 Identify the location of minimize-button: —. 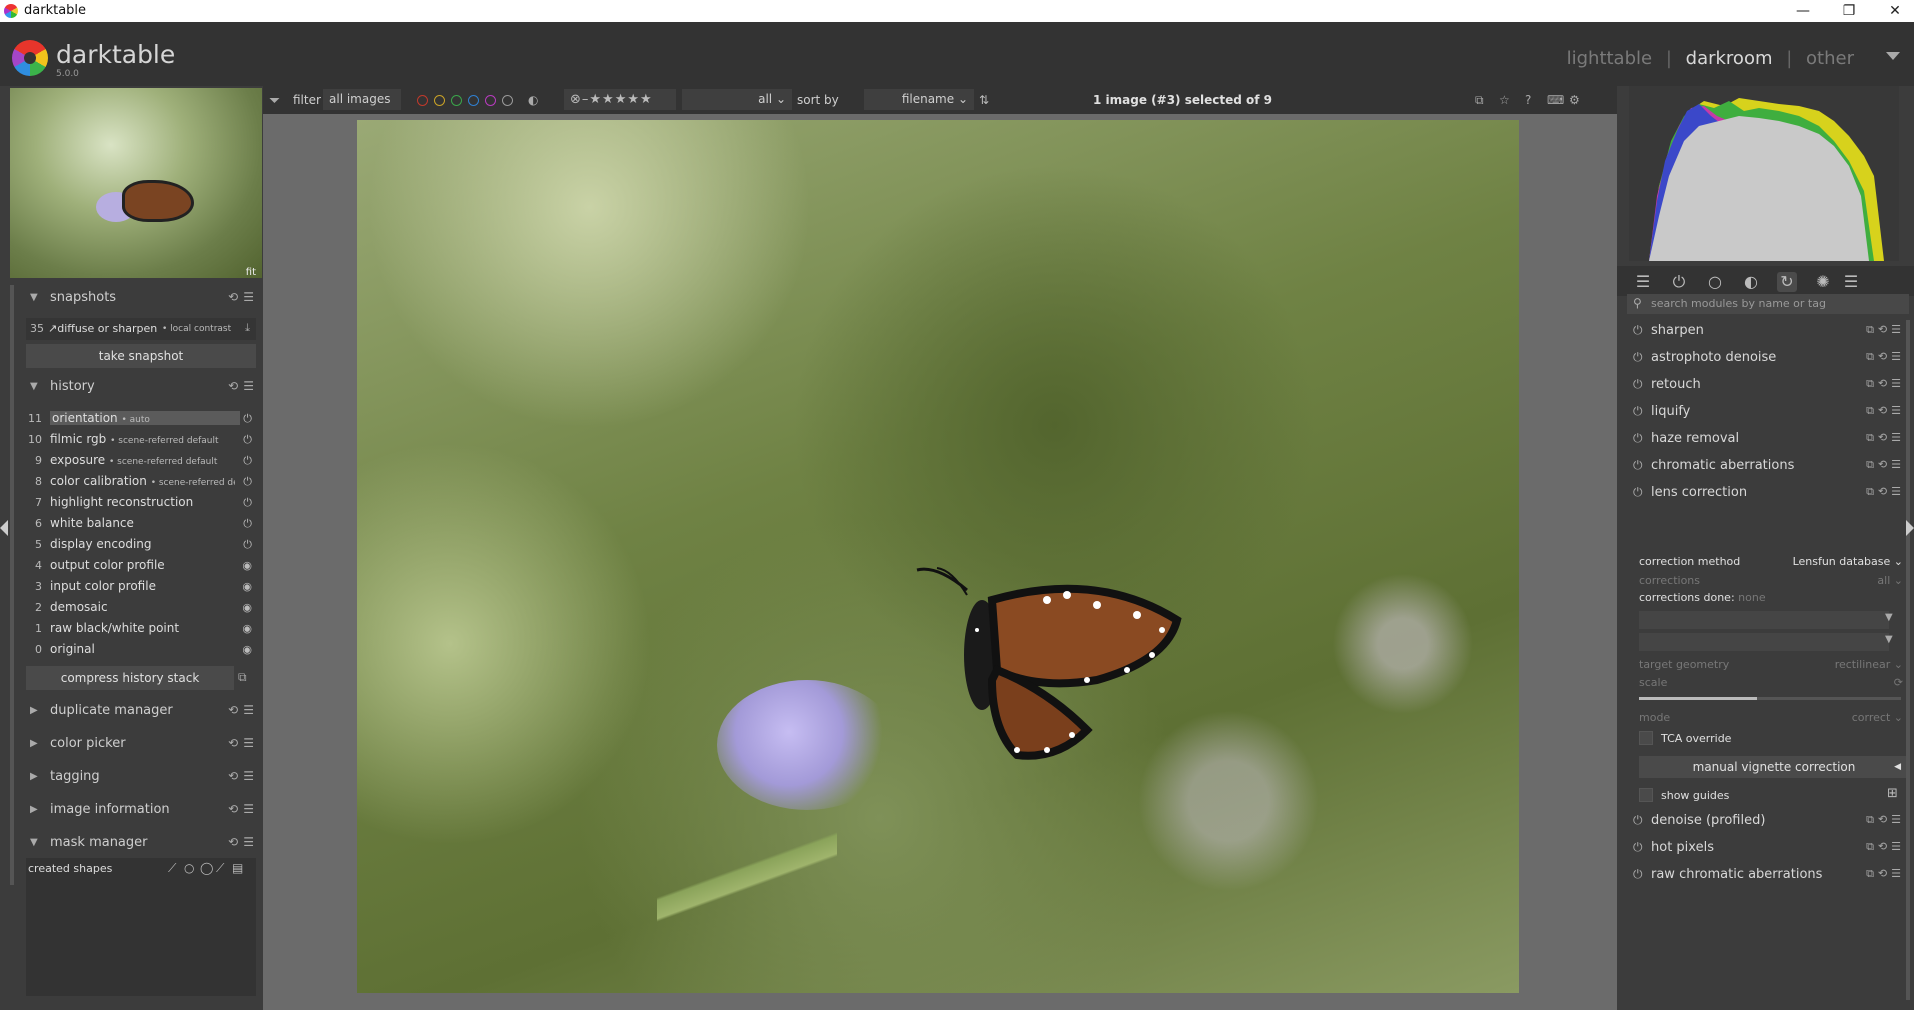
(1803, 11).